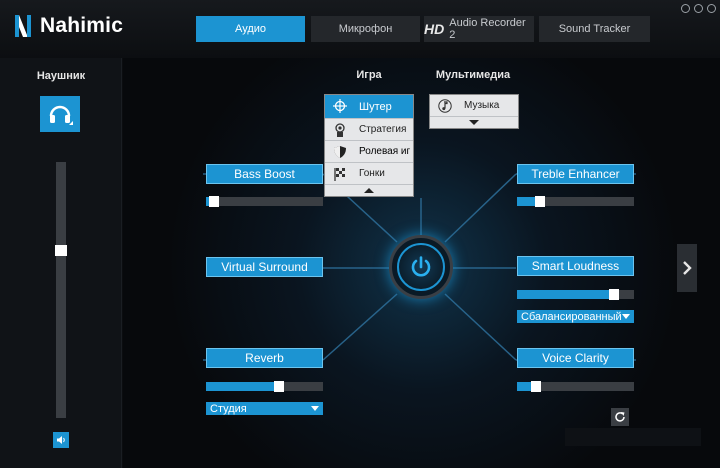  I want to click on power-button, so click(421, 267).